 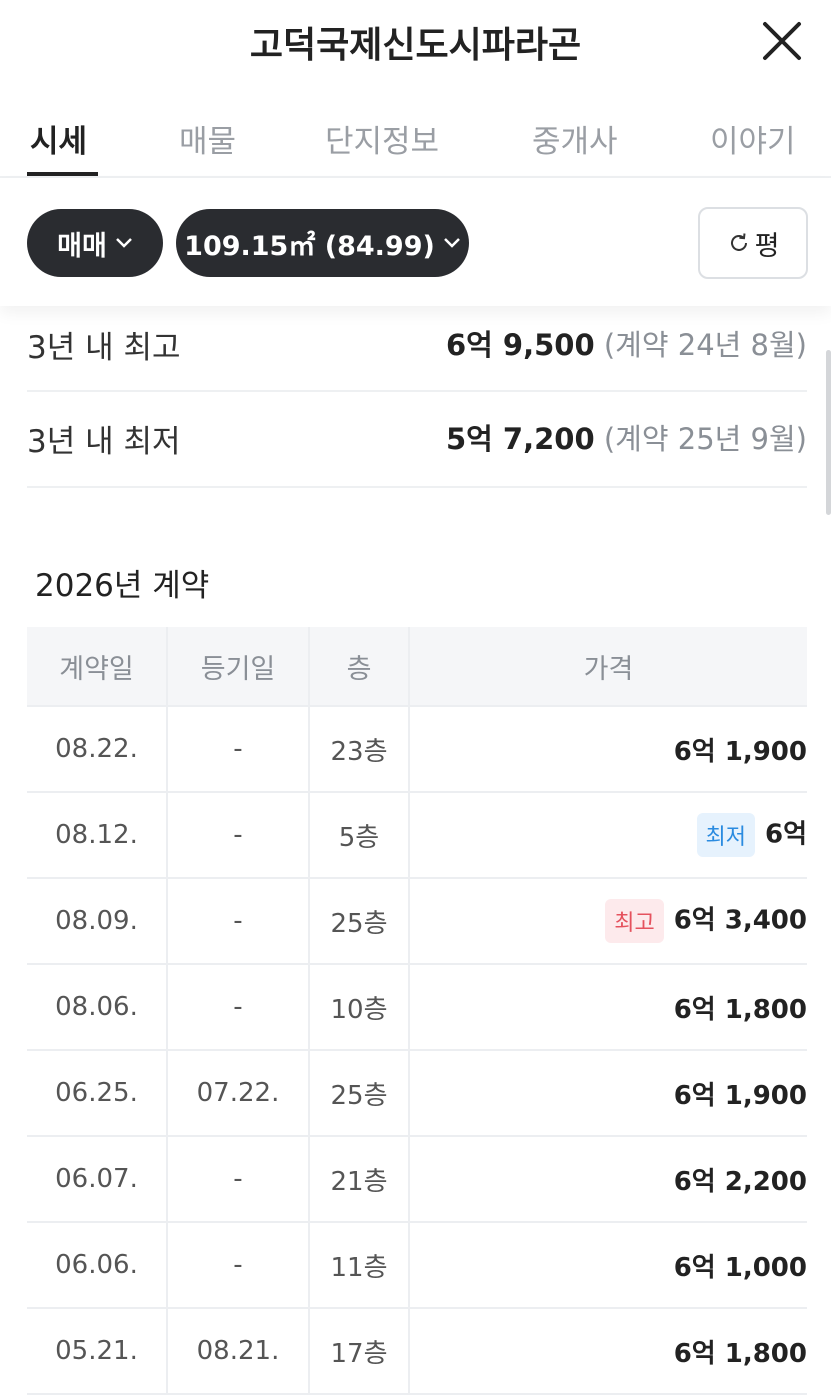 What do you see at coordinates (740, 1181) in the screenshot?
I see `price-value: 6억 2,200` at bounding box center [740, 1181].